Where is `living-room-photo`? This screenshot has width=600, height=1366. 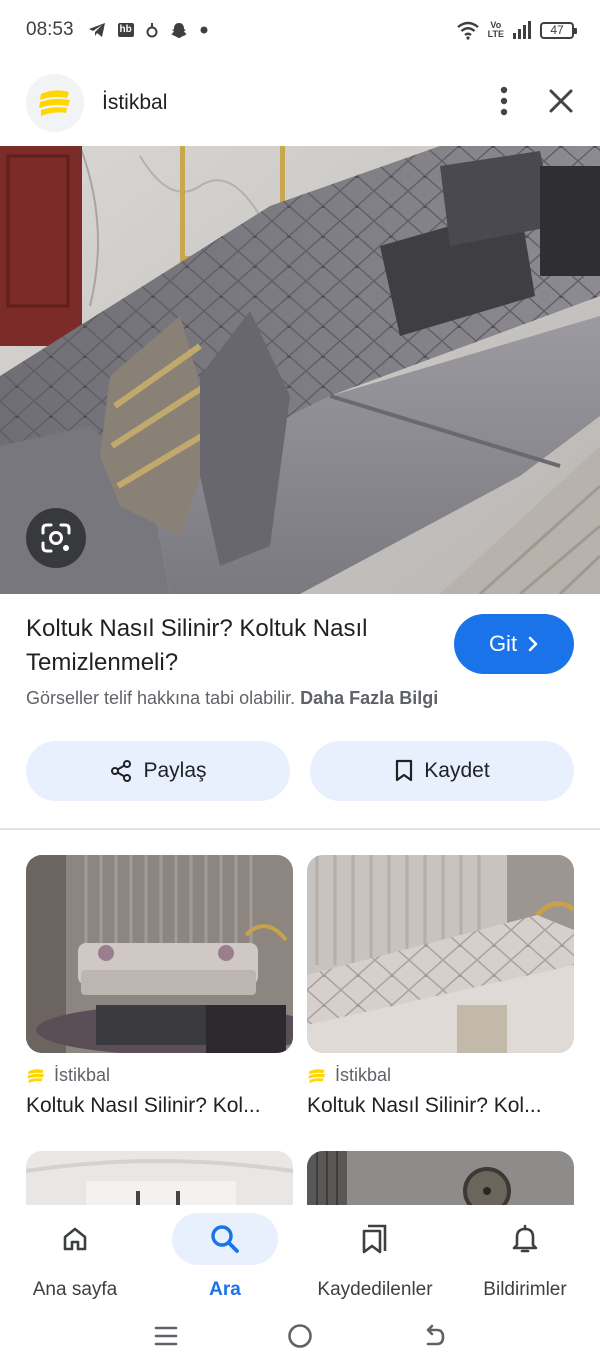
living-room-photo is located at coordinates (159, 954).